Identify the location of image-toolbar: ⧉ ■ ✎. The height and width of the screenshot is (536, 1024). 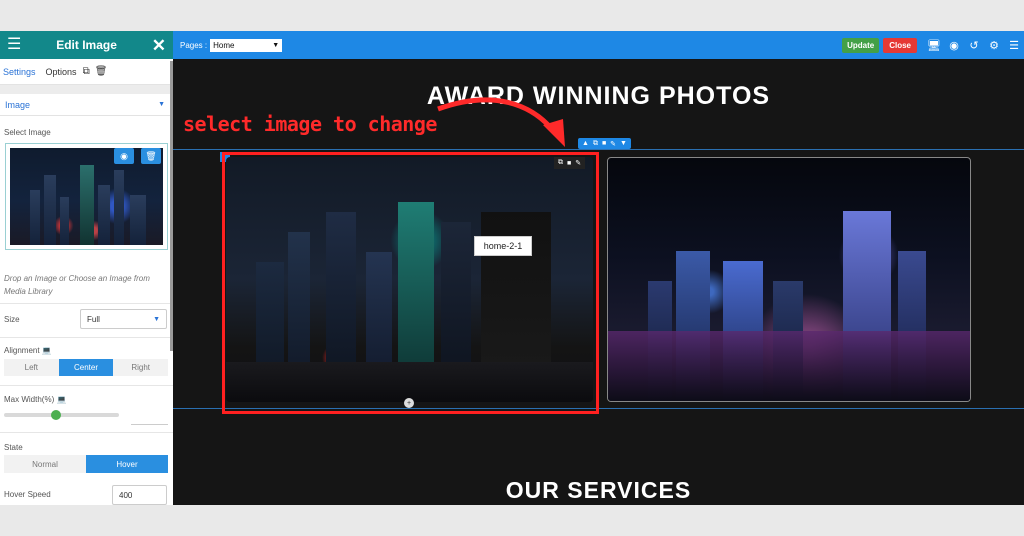
(570, 163).